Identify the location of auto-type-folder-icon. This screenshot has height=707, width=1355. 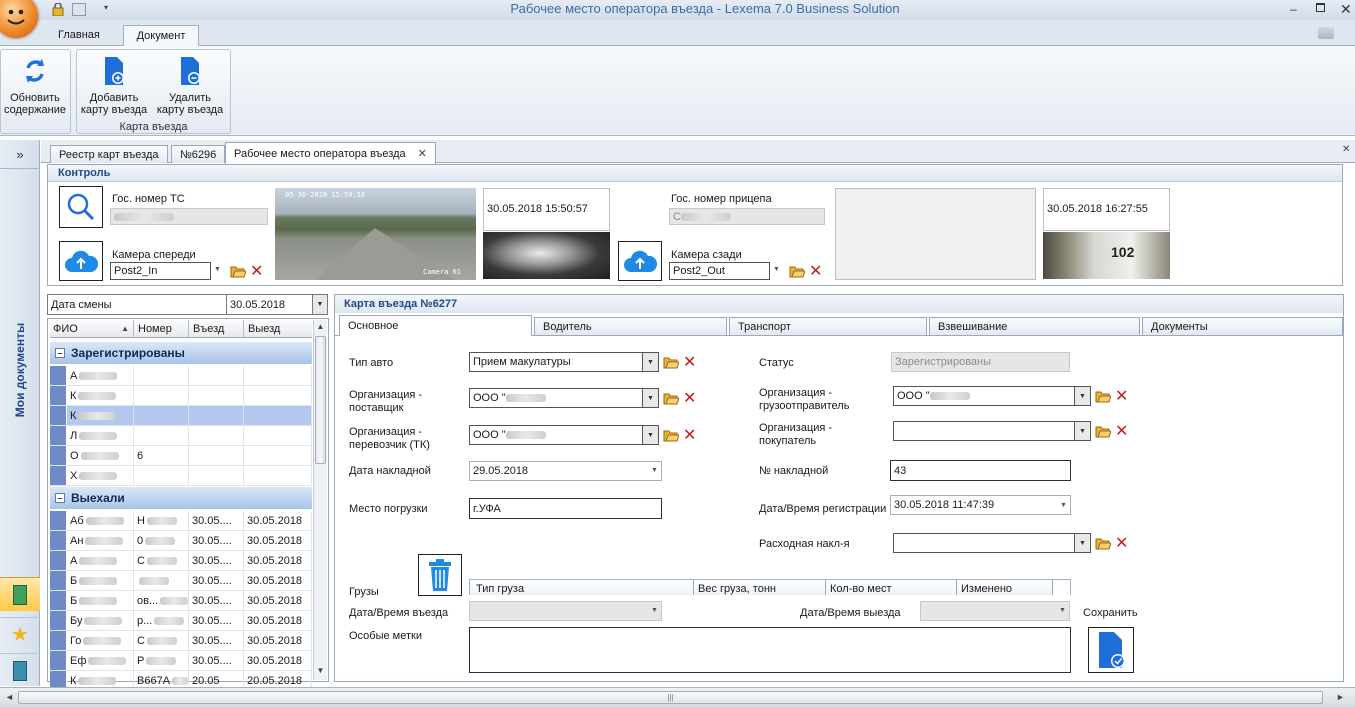
(671, 362).